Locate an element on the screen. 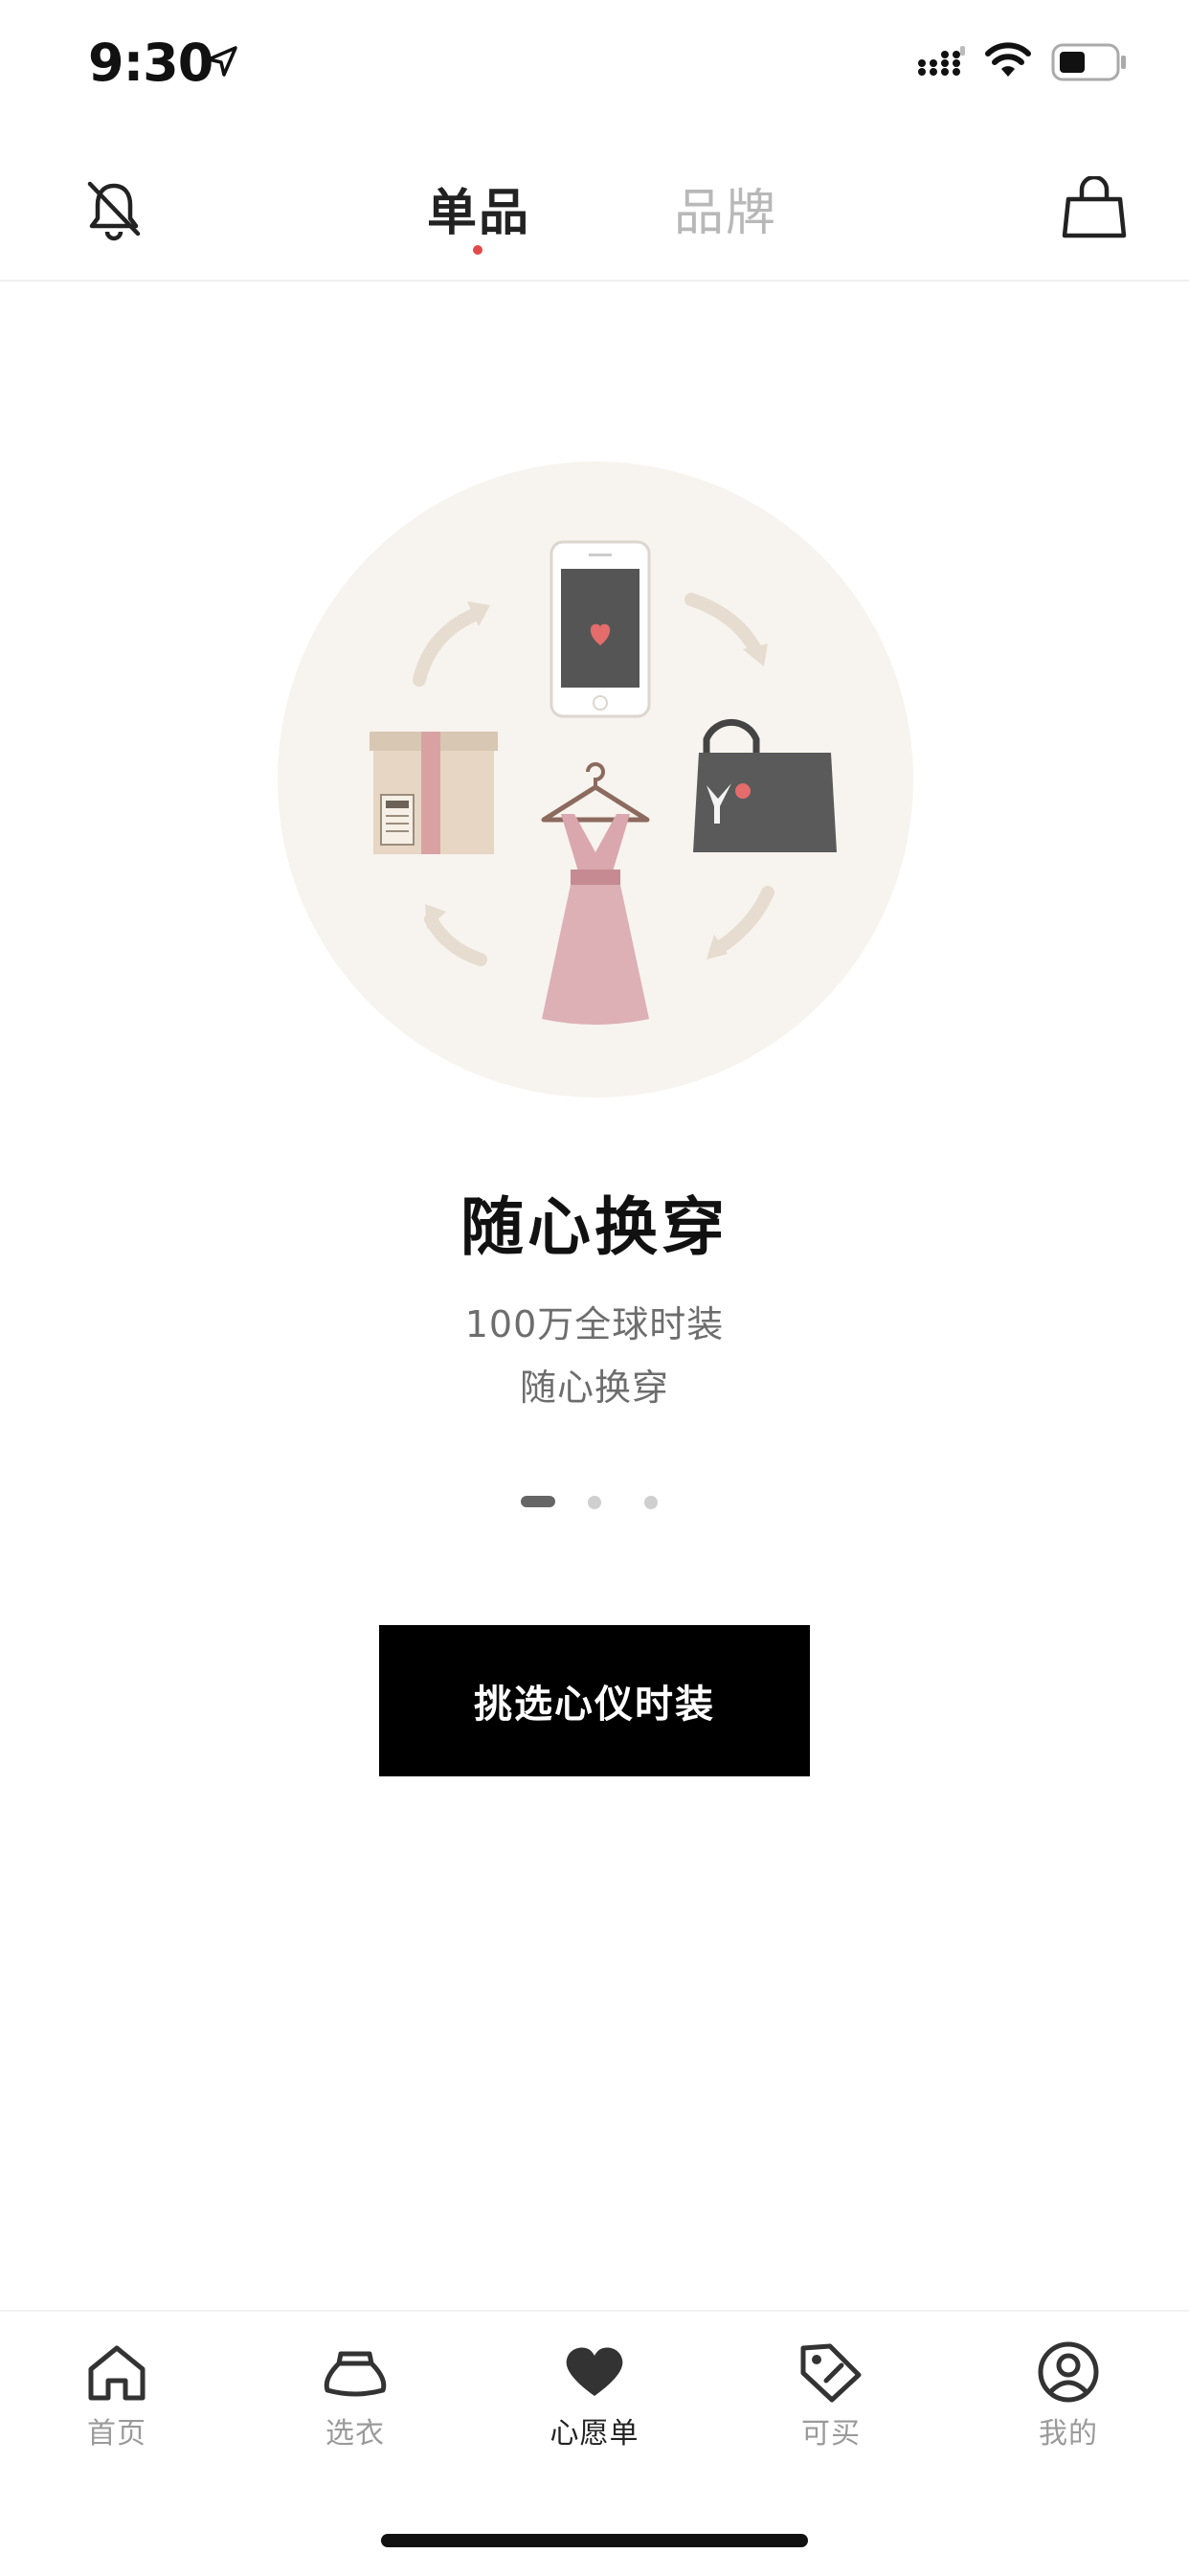 This screenshot has height=2576, width=1189. shopping-bag-icon is located at coordinates (1094, 209).